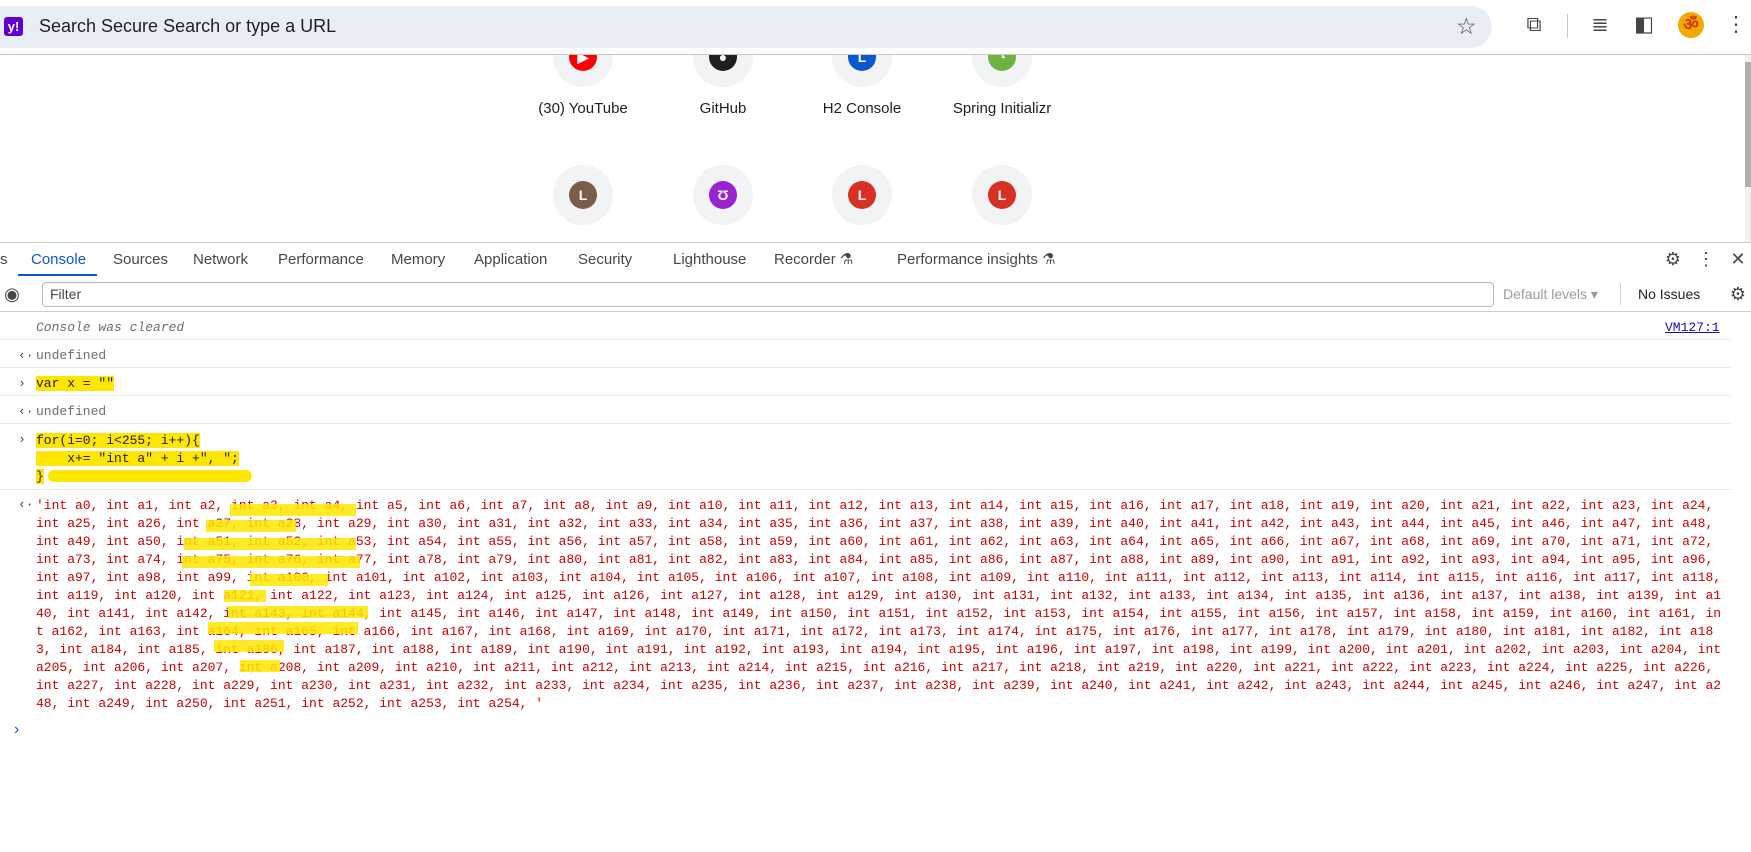 Image resolution: width=1751 pixels, height=852 pixels. I want to click on shortcut-h2-console: L H2 Console, so click(862, 86).